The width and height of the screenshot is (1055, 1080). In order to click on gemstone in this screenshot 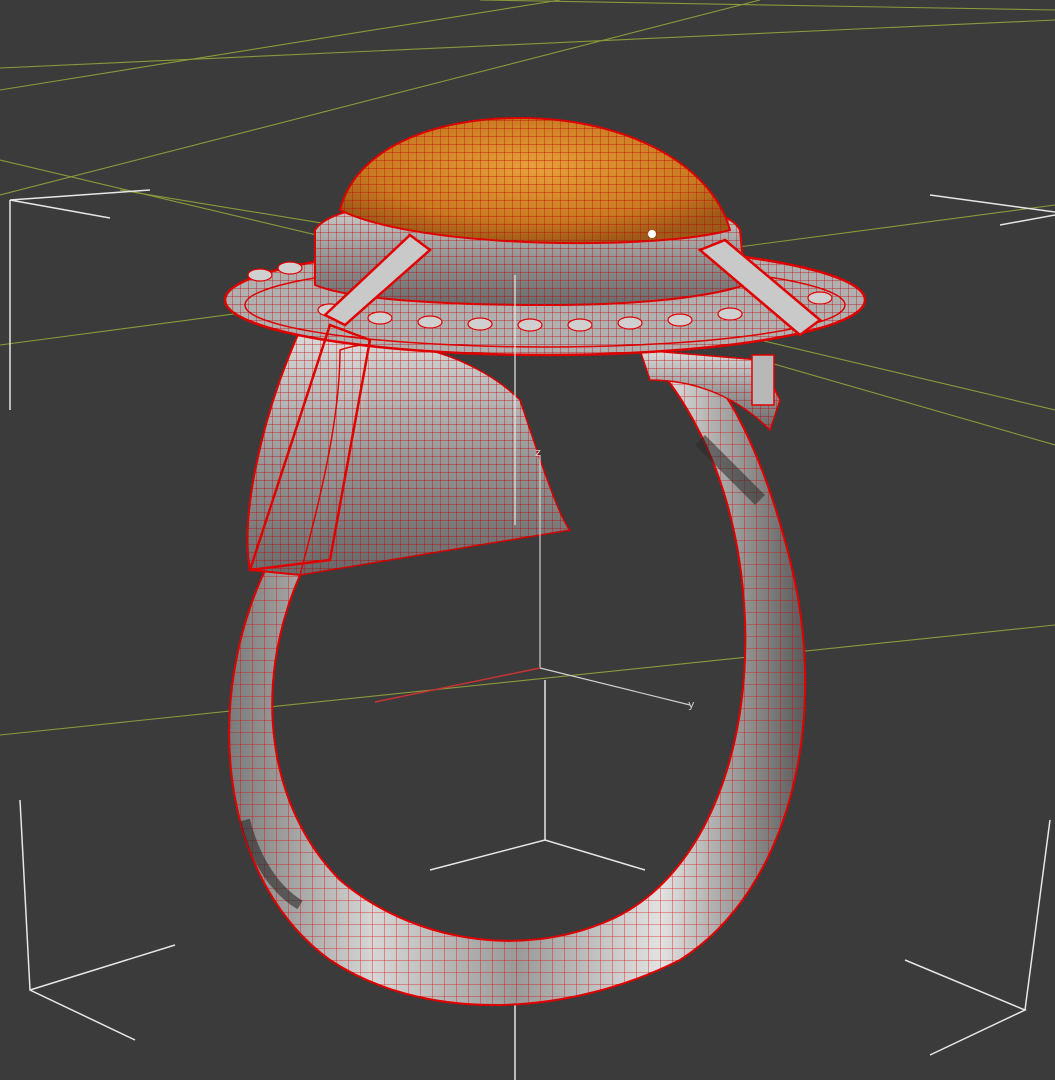, I will do `click(535, 180)`.